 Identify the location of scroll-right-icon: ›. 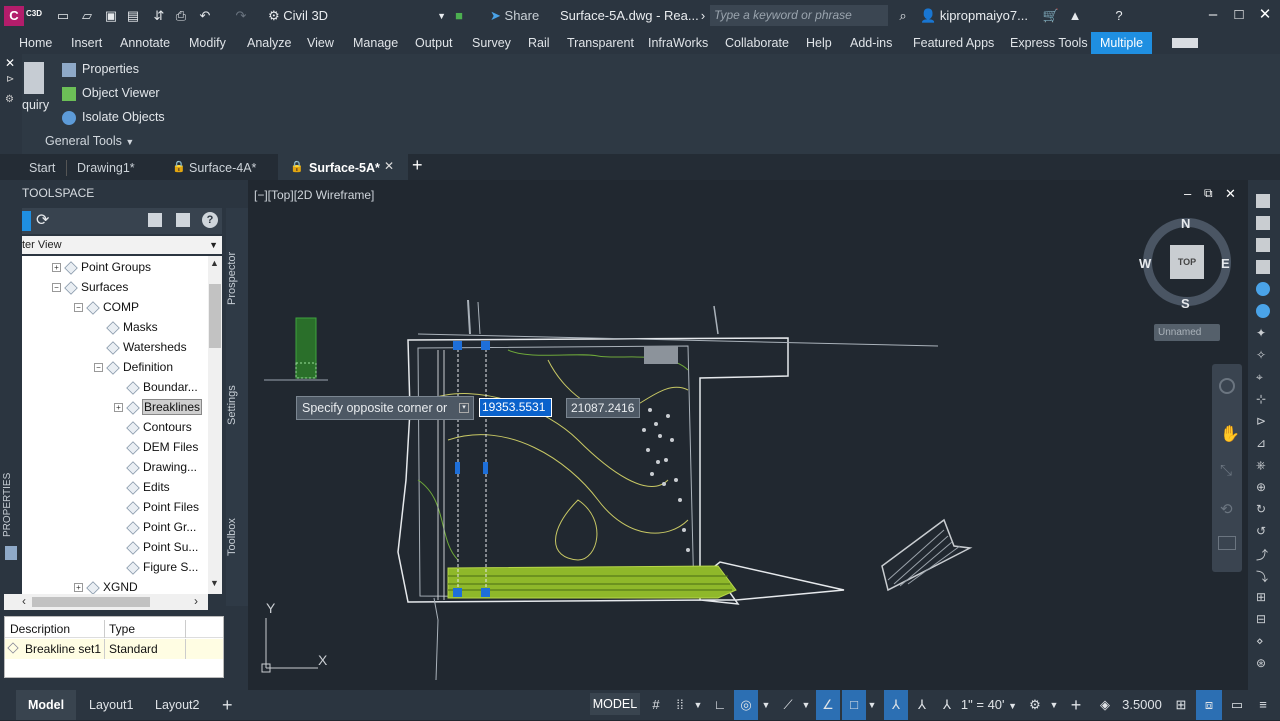
(196, 601).